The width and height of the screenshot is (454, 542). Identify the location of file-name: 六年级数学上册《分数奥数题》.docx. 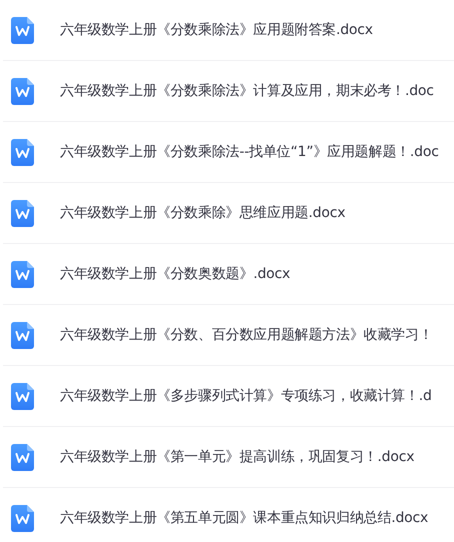
(175, 274).